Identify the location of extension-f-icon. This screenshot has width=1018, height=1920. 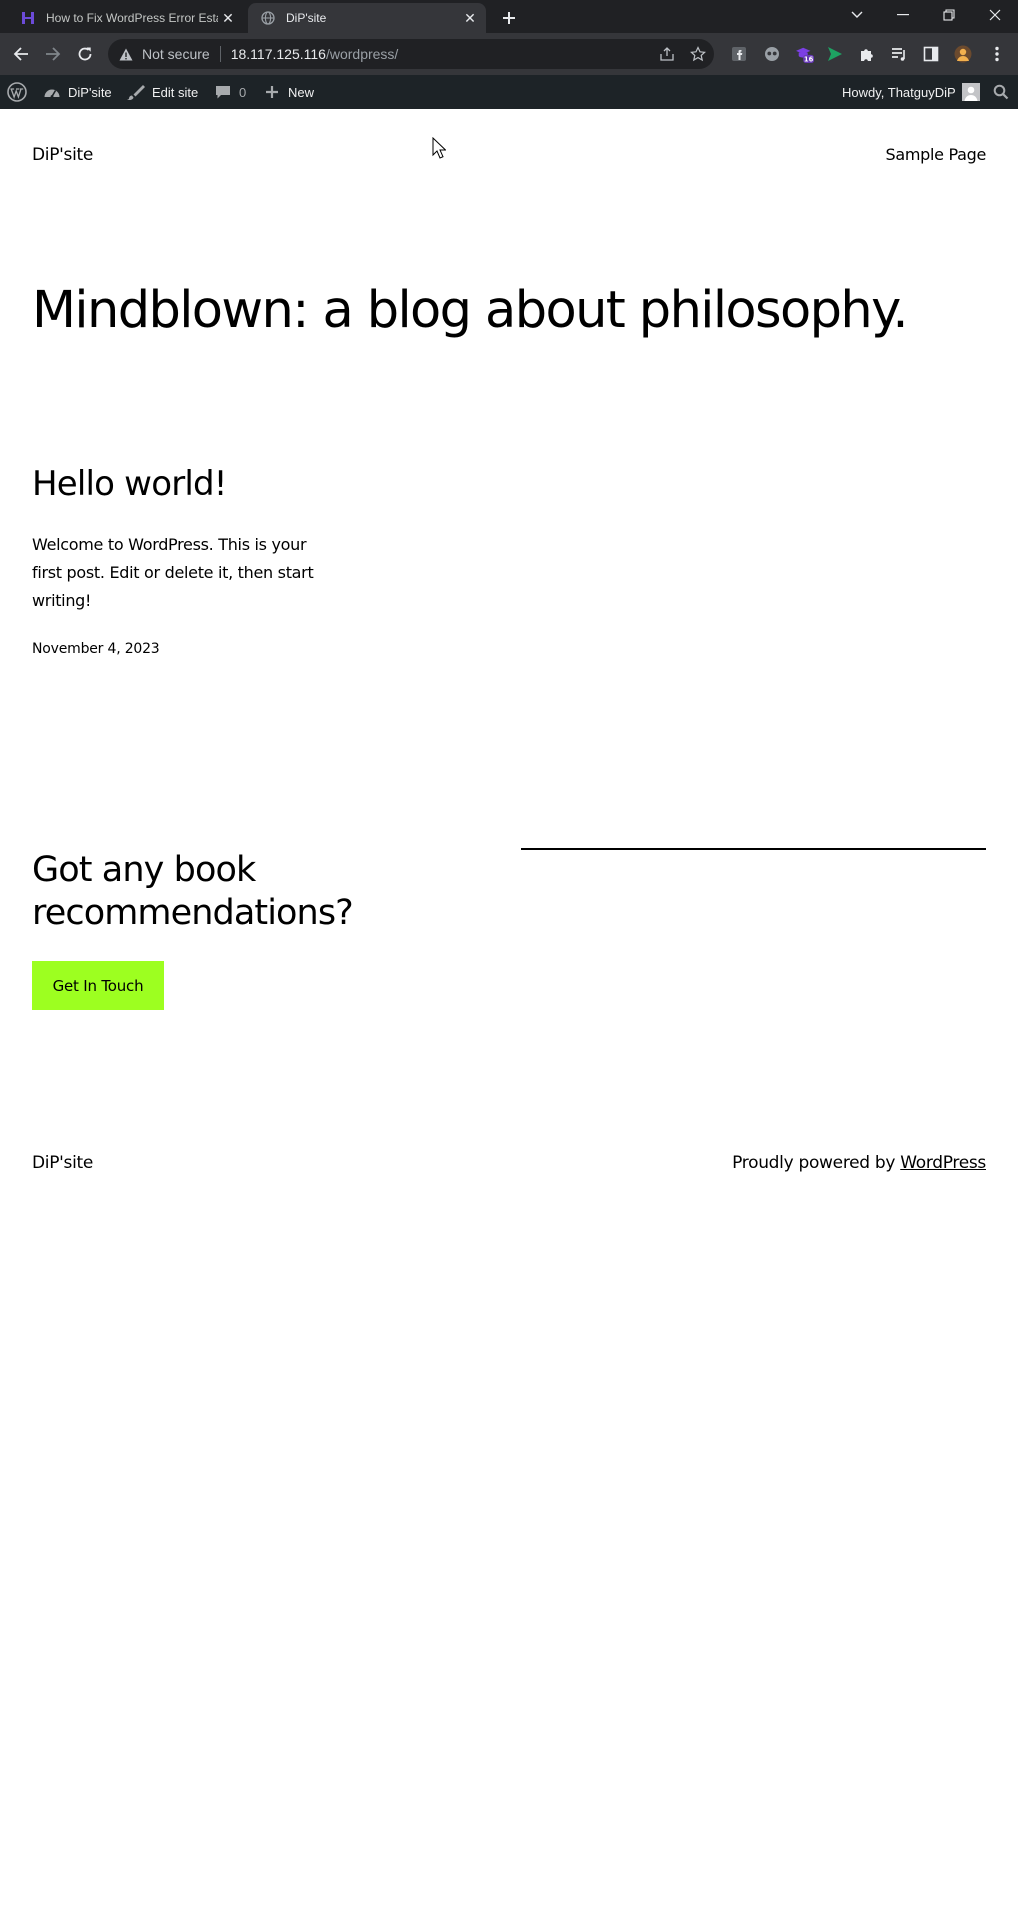
(739, 54).